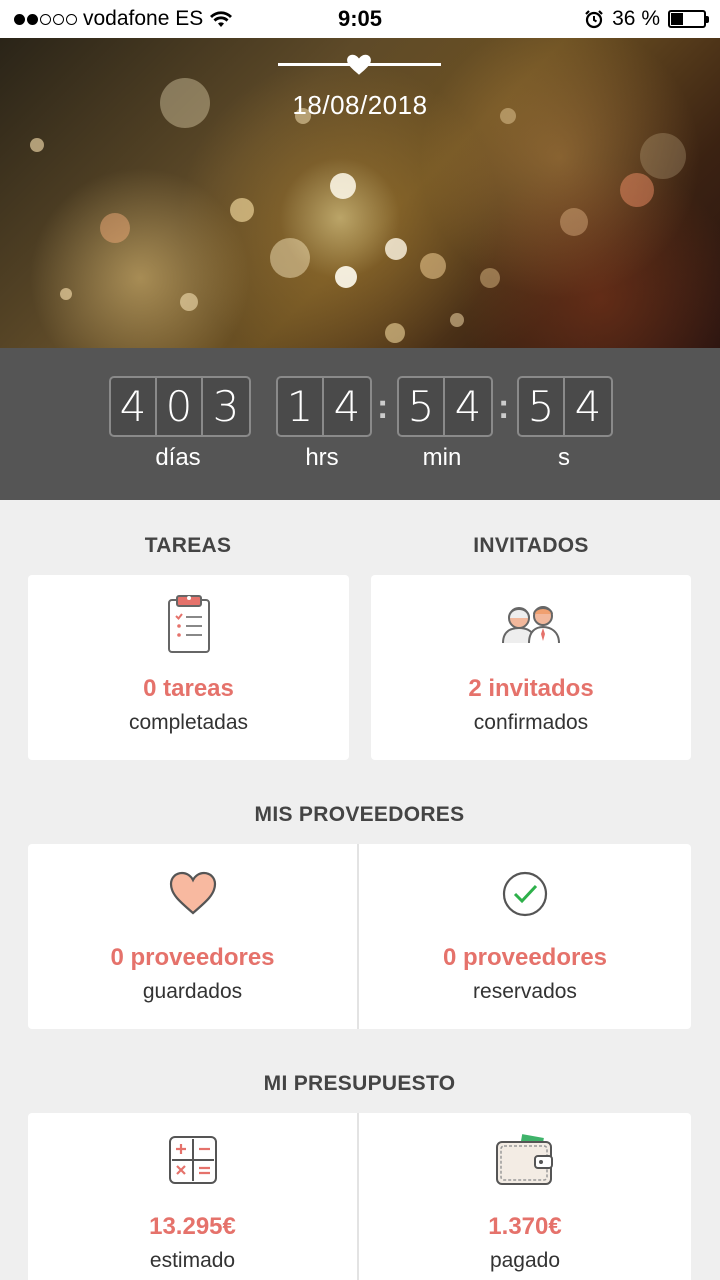 This screenshot has height=1280, width=720. Describe the element at coordinates (636, 18) in the screenshot. I see `battery-percent: 36 %` at that location.